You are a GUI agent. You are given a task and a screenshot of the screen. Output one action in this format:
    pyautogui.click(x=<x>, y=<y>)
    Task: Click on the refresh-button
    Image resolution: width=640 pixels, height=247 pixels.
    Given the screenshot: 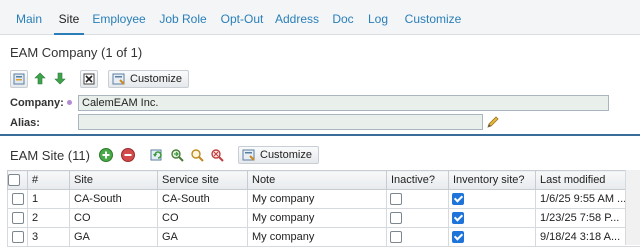 What is the action you would take?
    pyautogui.click(x=157, y=155)
    